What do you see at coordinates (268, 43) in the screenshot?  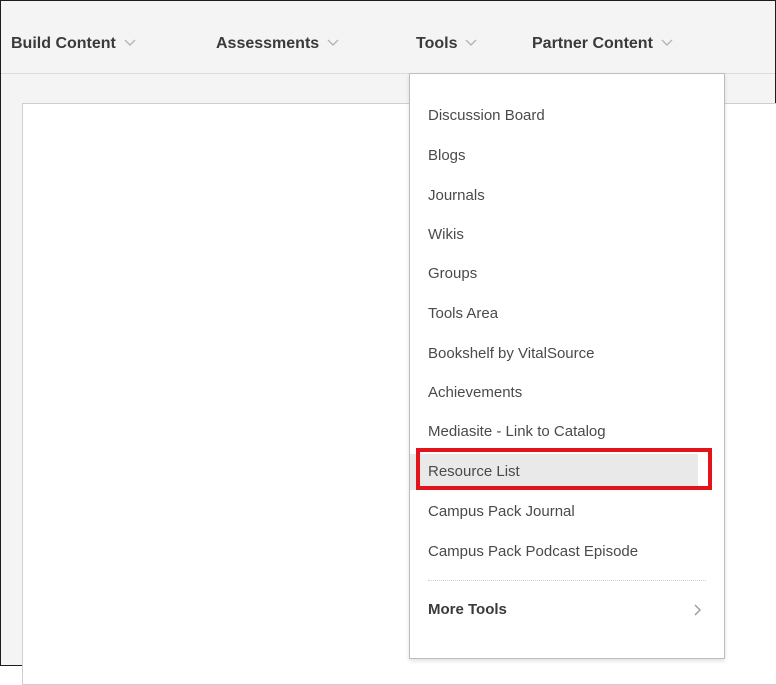 I see `assessments-label: Assessments` at bounding box center [268, 43].